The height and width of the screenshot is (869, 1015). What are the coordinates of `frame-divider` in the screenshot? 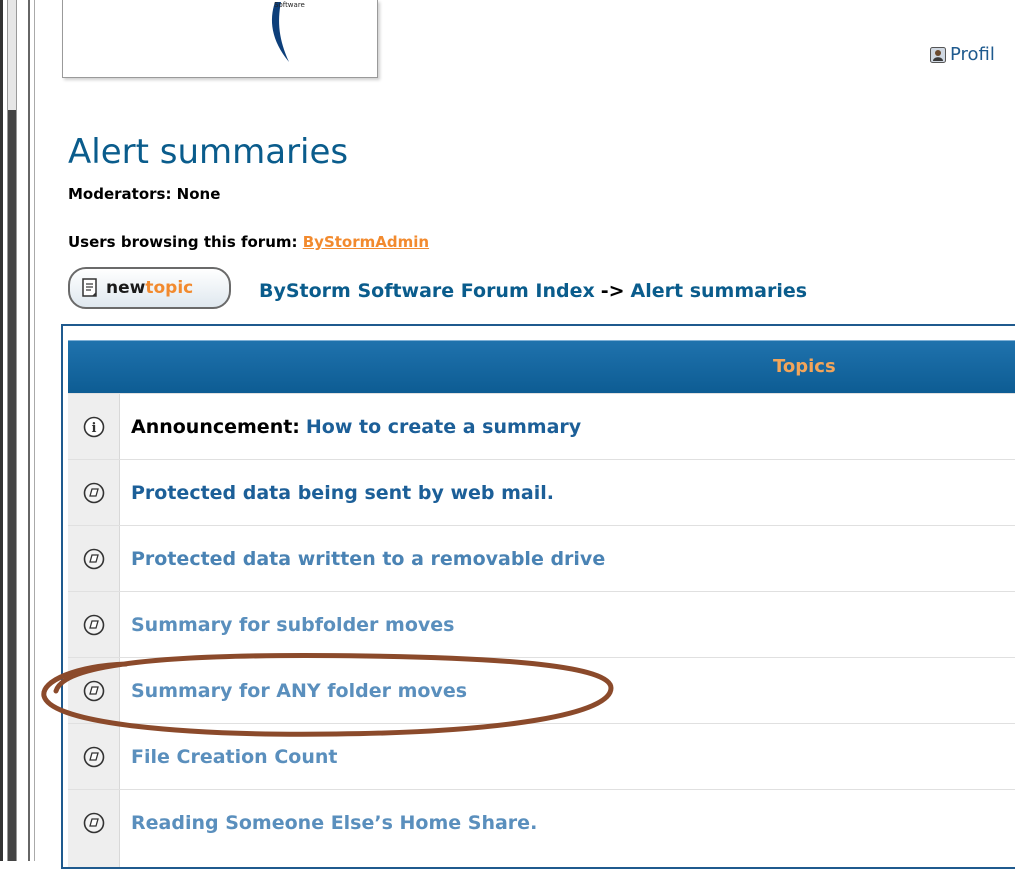 It's located at (29, 430).